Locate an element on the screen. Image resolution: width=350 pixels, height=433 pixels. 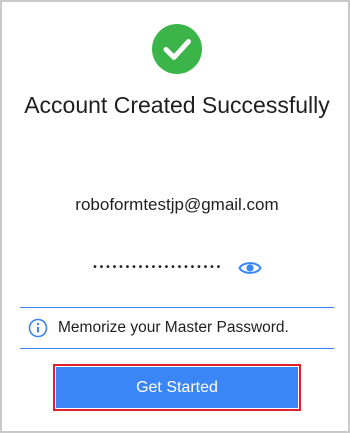
account-email: roboformtestjp@gmail.com is located at coordinates (177, 204).